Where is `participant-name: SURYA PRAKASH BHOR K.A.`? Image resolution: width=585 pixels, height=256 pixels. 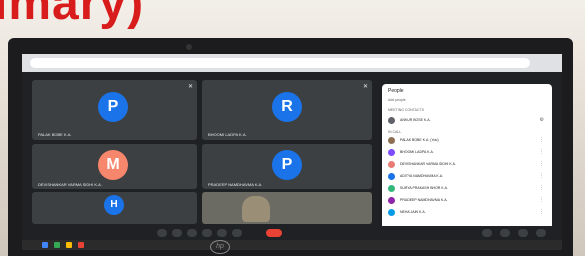 participant-name: SURYA PRAKASH BHOR K.A. is located at coordinates (424, 188).